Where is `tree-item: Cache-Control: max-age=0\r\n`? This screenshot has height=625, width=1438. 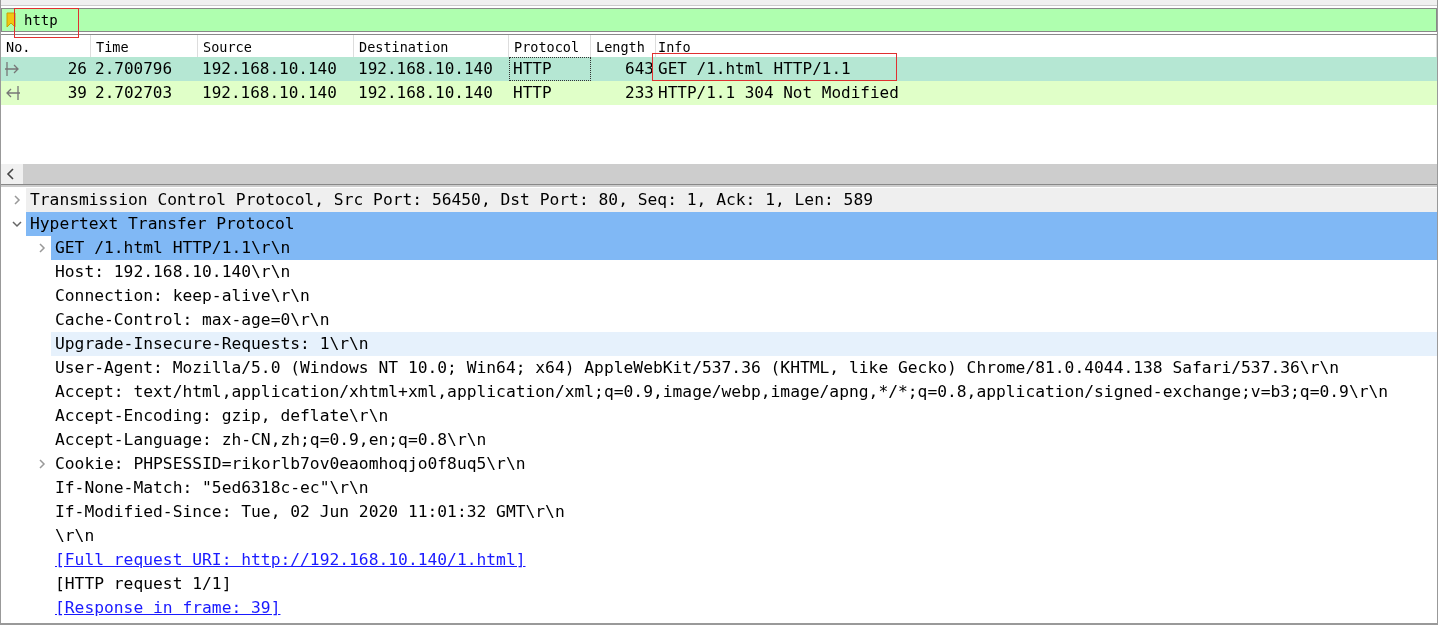 tree-item: Cache-Control: max-age=0\r\n is located at coordinates (192, 319).